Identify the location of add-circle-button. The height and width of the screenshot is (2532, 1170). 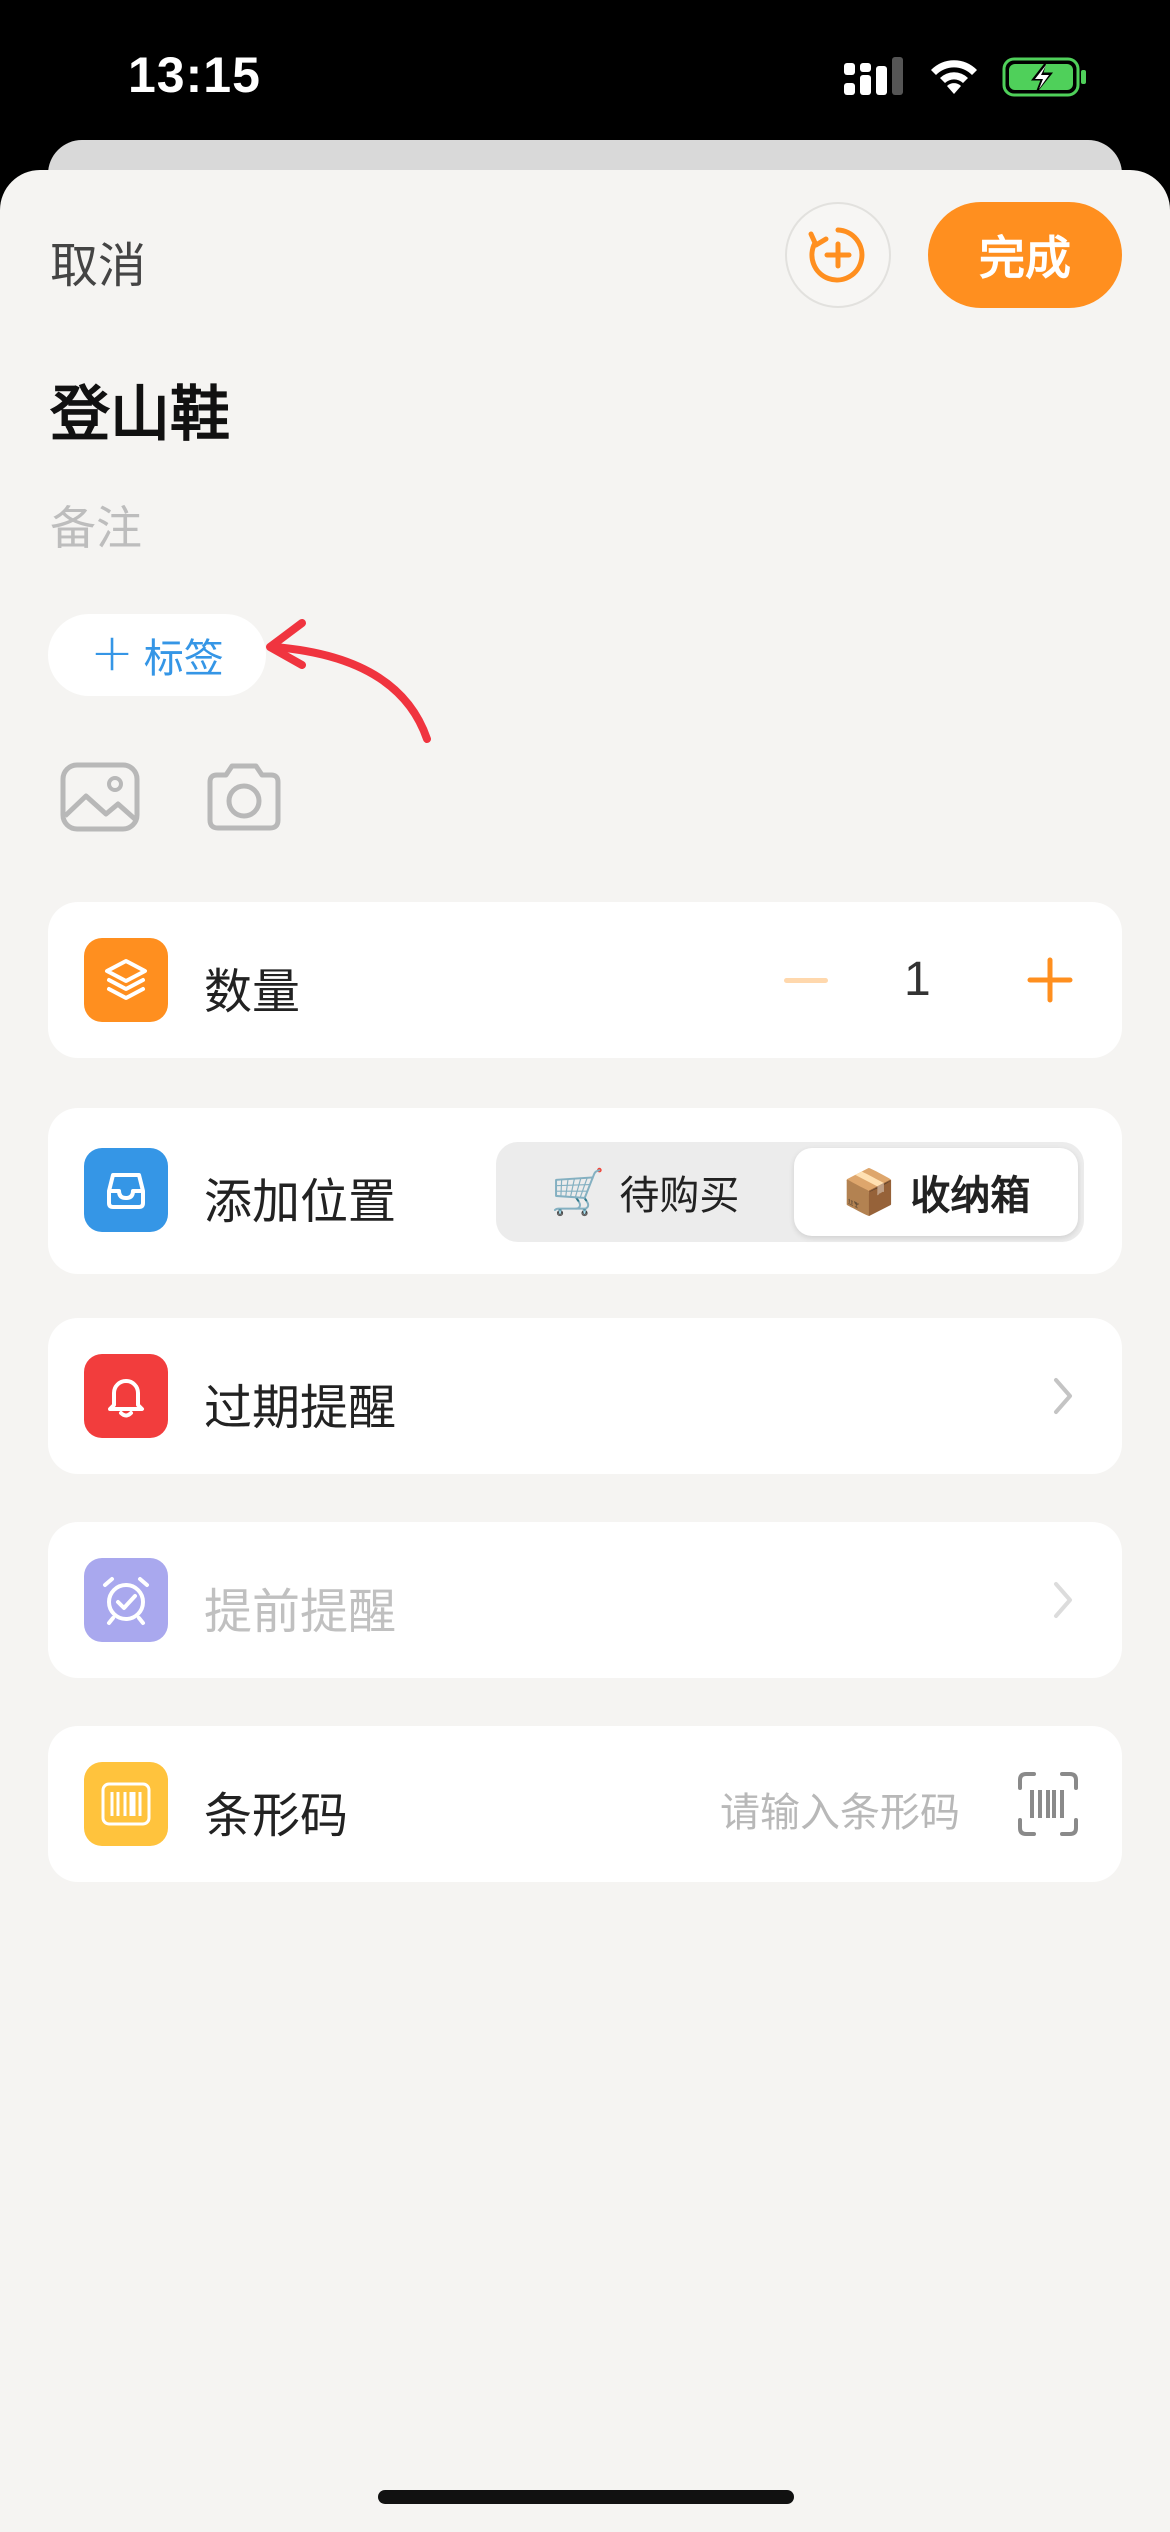
(838, 255).